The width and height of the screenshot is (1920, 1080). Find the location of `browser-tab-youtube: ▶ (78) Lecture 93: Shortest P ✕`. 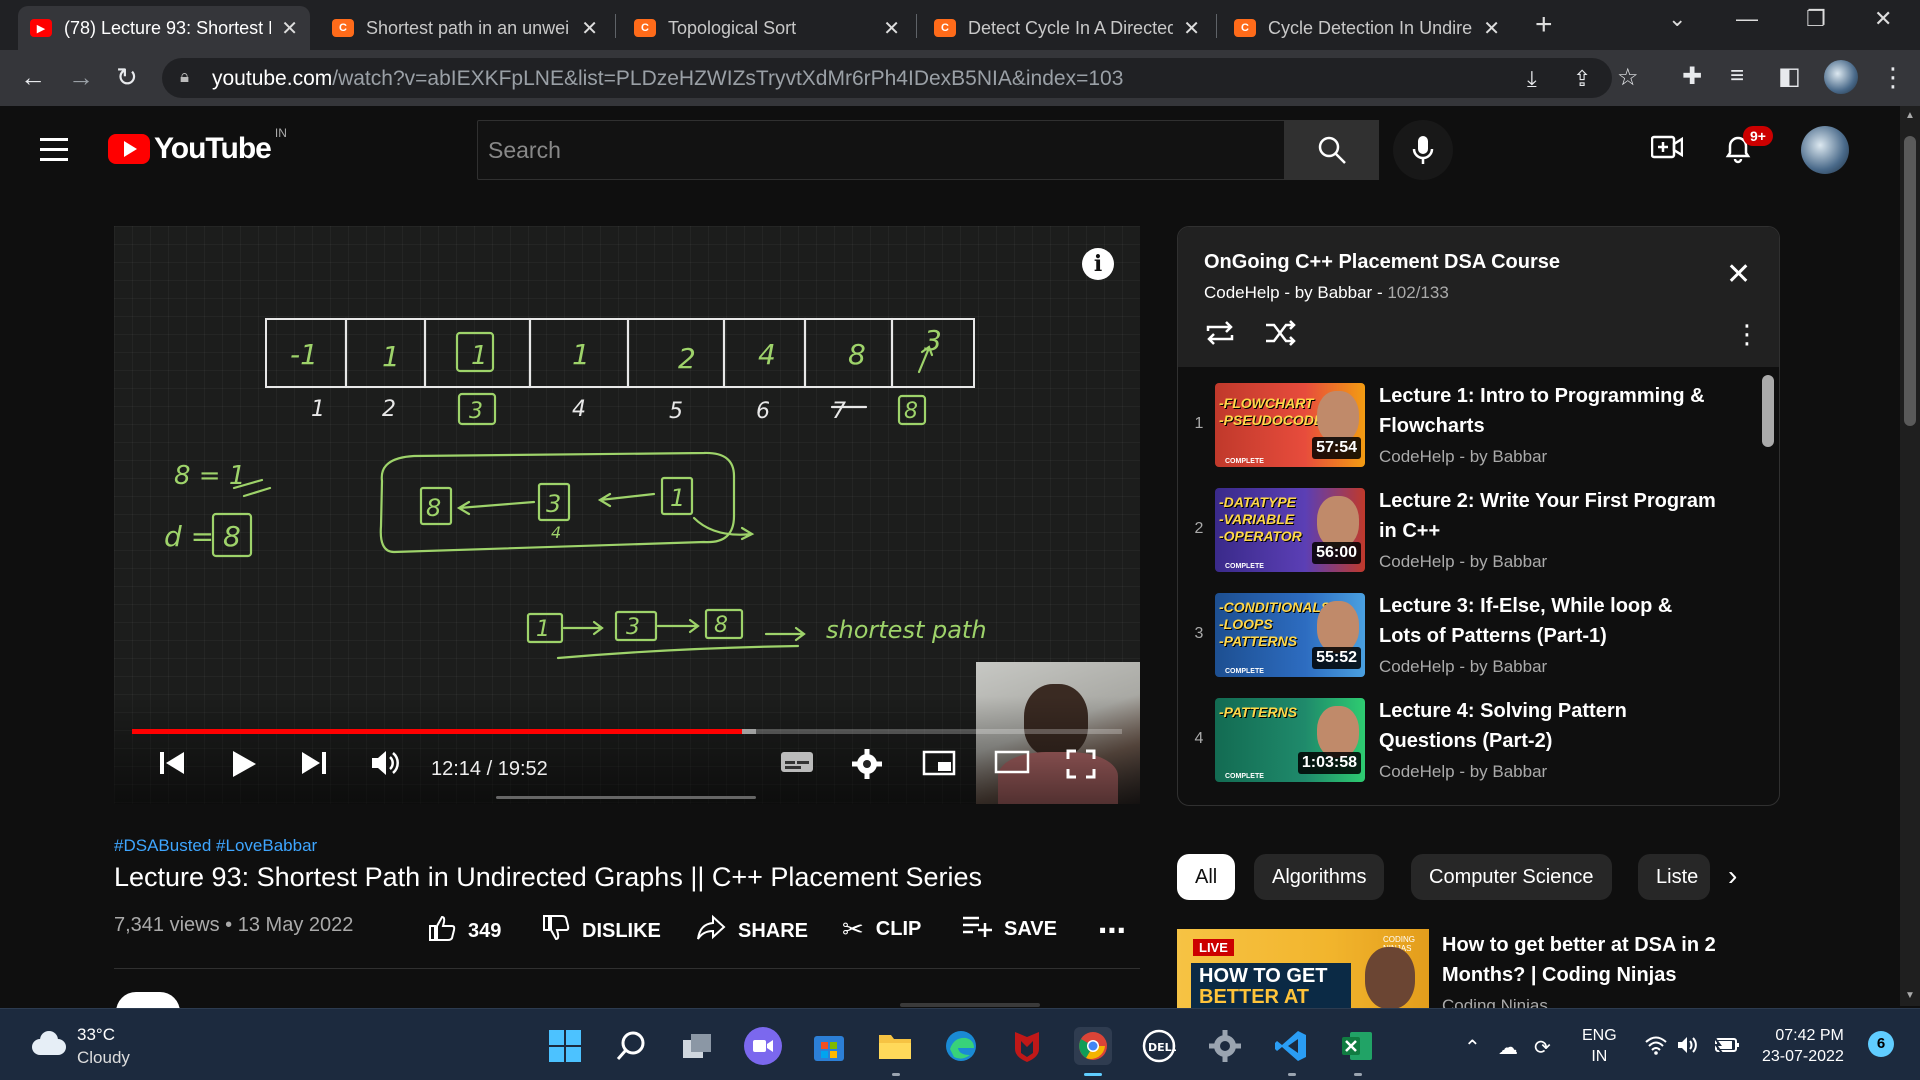

browser-tab-youtube: ▶ (78) Lecture 93: Shortest P ✕ is located at coordinates (164, 28).